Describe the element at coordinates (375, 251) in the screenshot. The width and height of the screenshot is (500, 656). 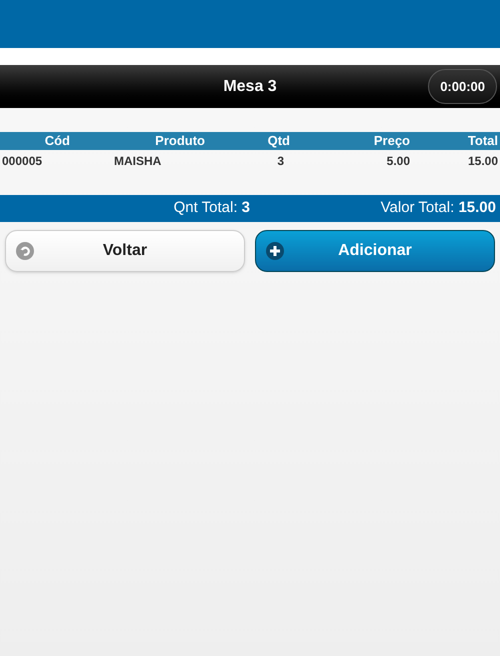
I see `add-button: Adicionar` at that location.